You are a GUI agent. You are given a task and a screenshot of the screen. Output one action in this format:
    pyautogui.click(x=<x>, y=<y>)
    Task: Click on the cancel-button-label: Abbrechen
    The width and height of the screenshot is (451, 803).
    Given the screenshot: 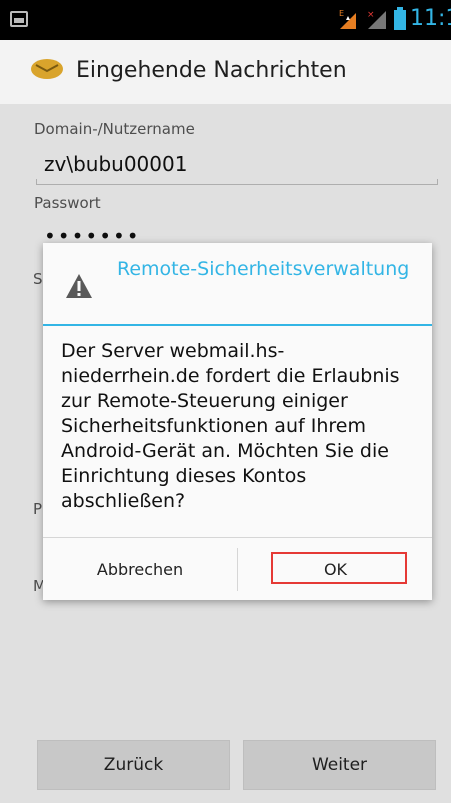 What is the action you would take?
    pyautogui.click(x=140, y=569)
    